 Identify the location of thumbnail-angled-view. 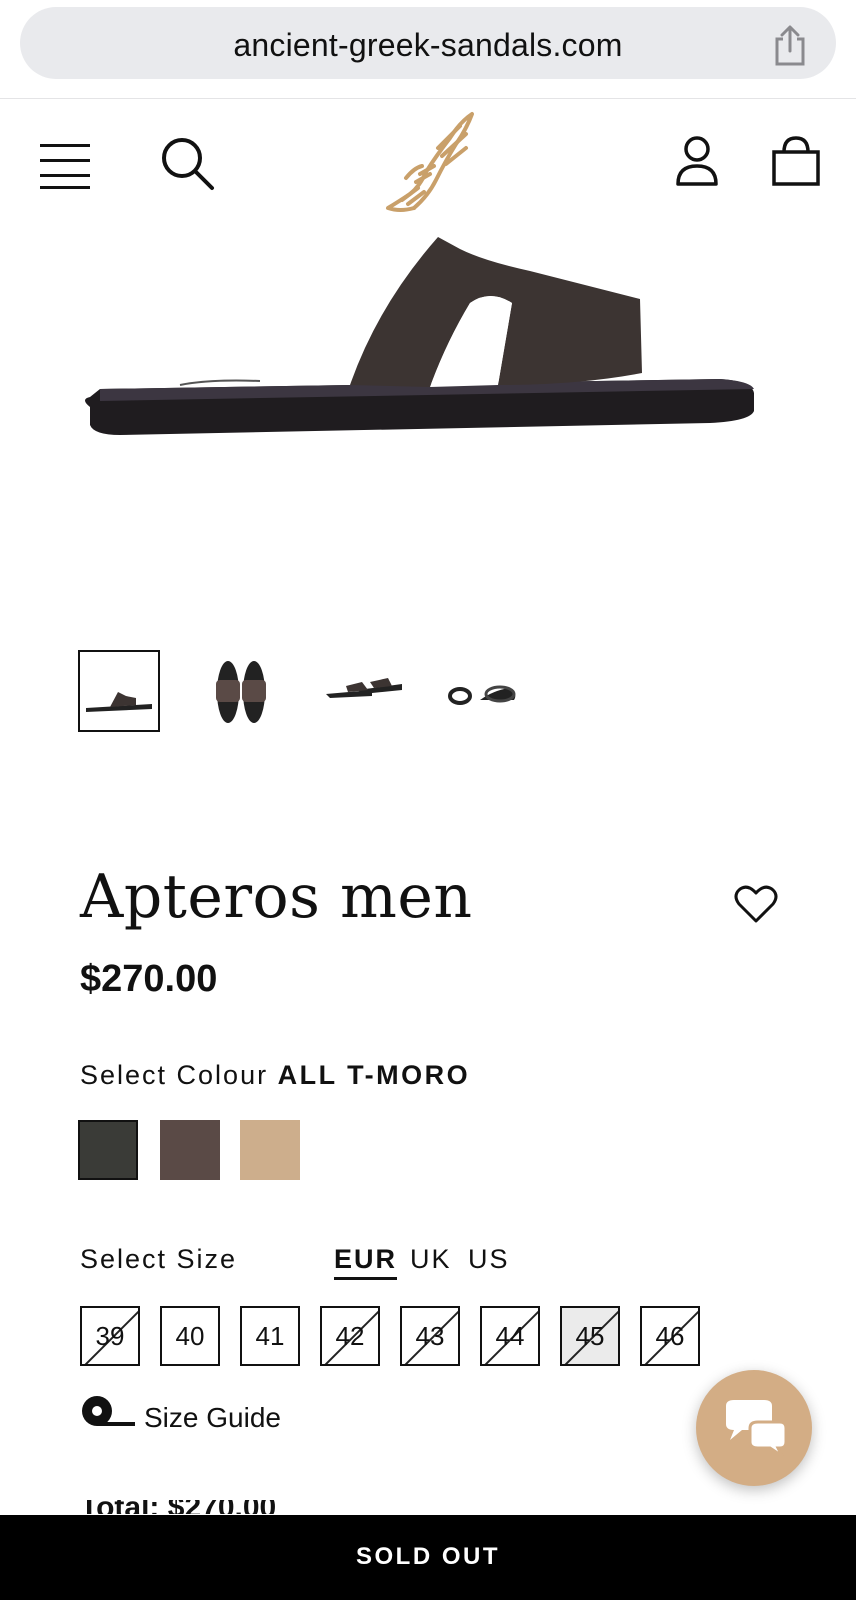
(363, 691).